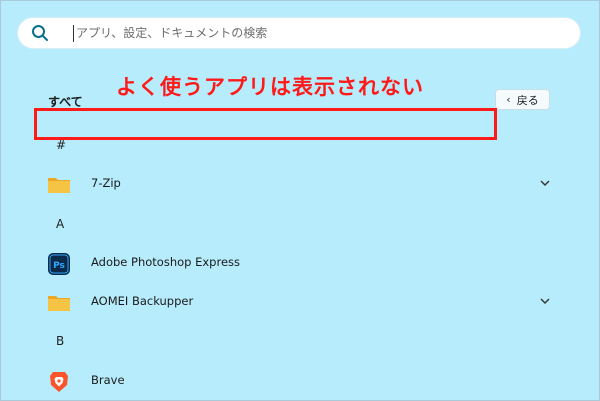 This screenshot has width=600, height=401. I want to click on app-list-item-aomei-backupper: AOMEI Backupper, so click(301, 301).